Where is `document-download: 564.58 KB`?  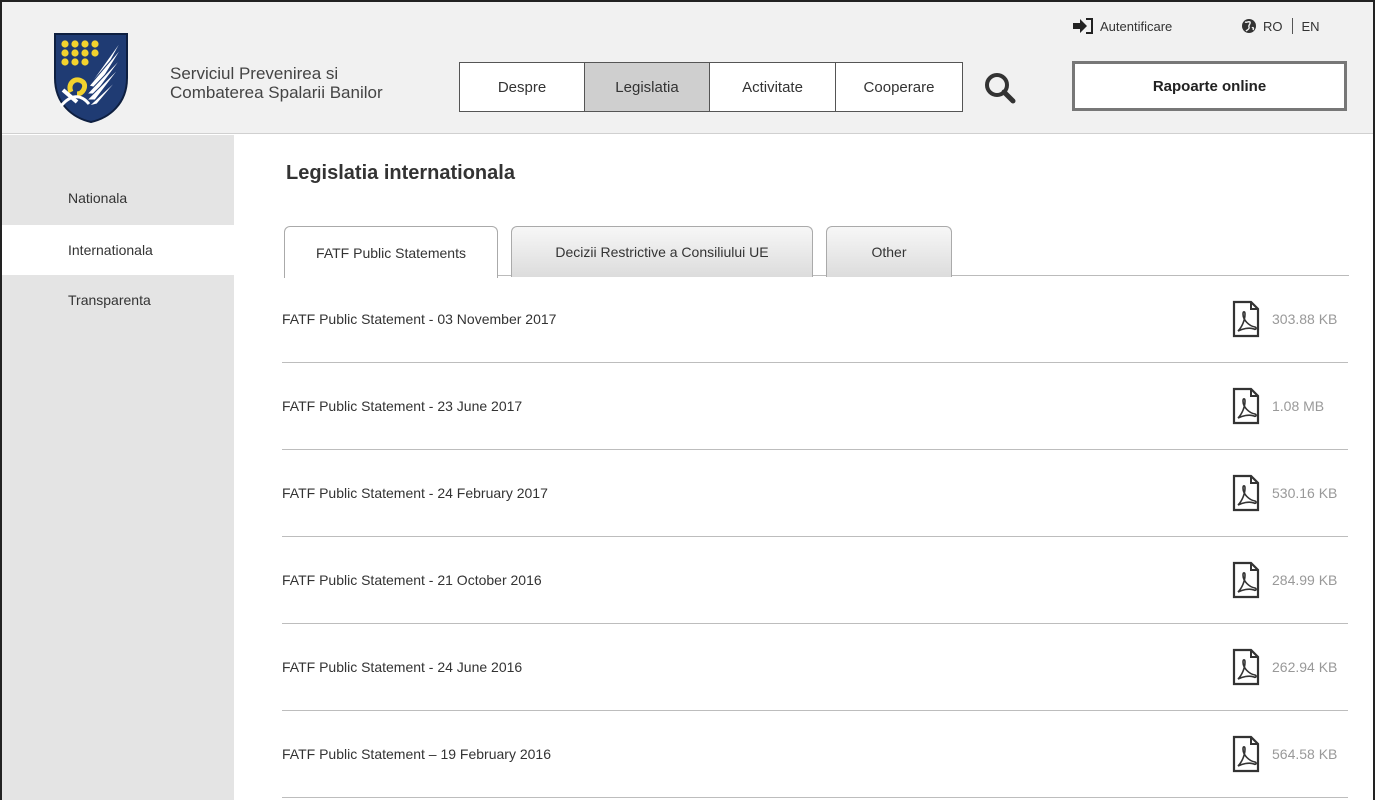
document-download: 564.58 KB is located at coordinates (1290, 754).